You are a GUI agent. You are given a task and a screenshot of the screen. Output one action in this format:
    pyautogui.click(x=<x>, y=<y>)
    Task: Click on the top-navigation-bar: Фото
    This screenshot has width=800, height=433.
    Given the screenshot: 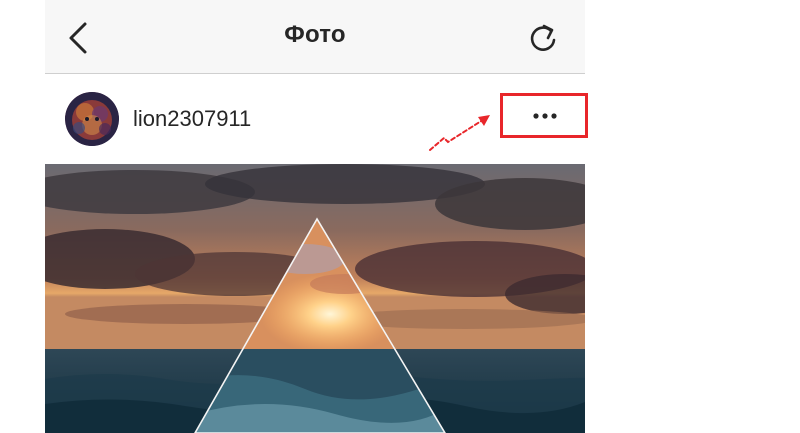 What is the action you would take?
    pyautogui.click(x=315, y=37)
    